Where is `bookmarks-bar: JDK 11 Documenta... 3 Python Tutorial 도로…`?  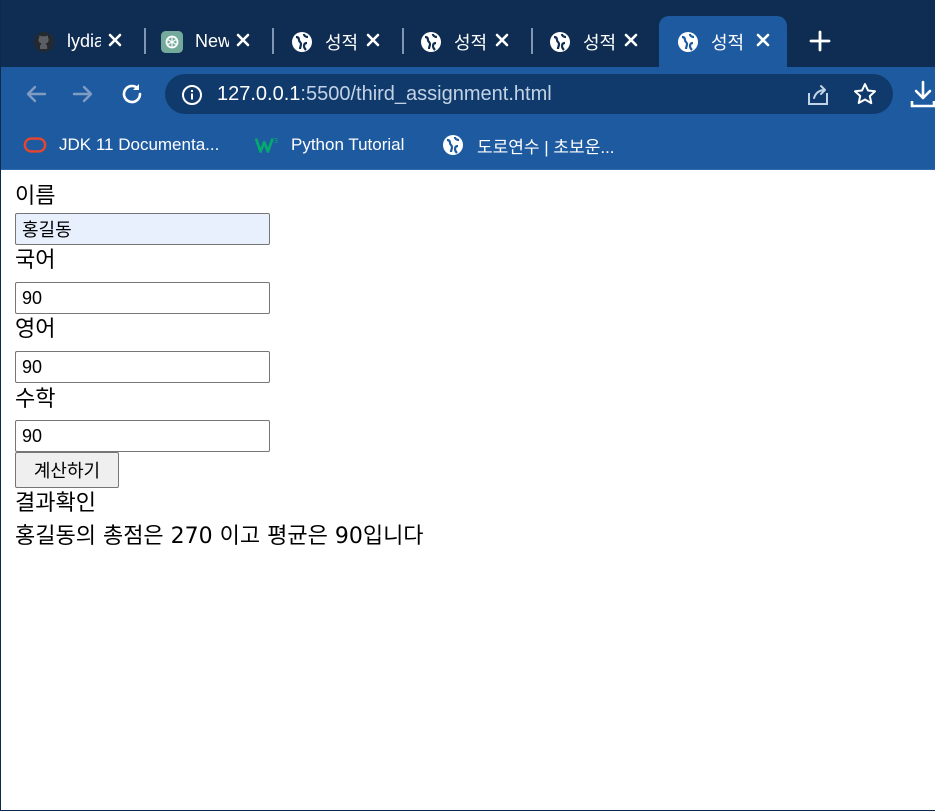
bookmarks-bar: JDK 11 Documenta... 3 Python Tutorial 도로… is located at coordinates (468, 145).